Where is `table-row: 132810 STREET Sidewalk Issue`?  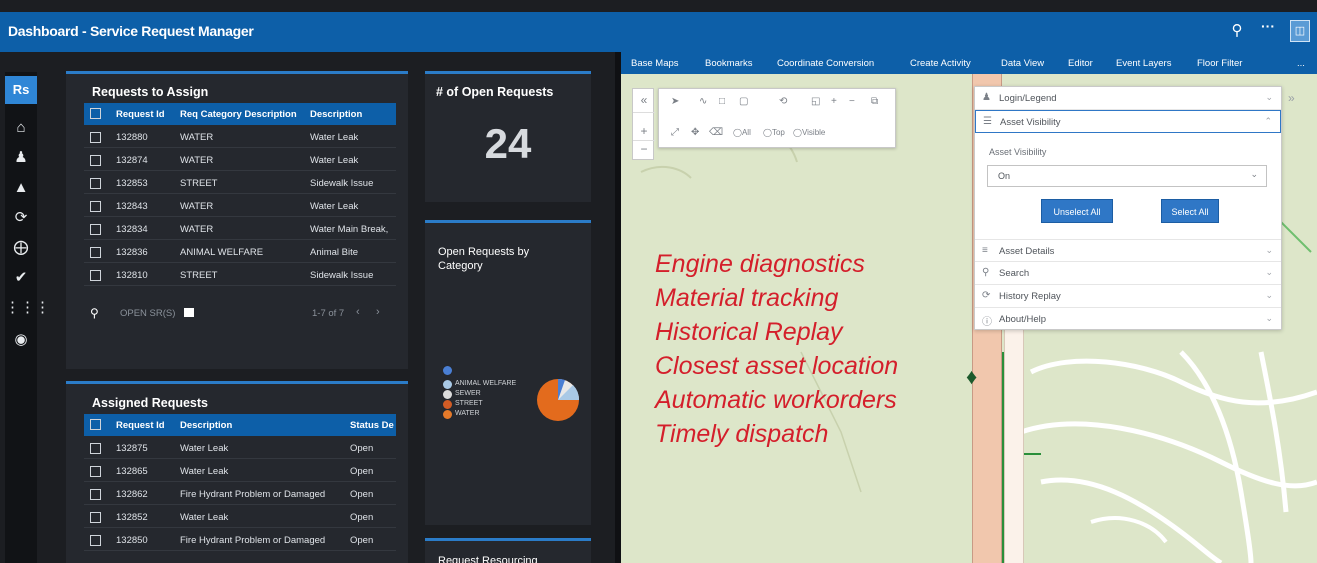
table-row: 132810 STREET Sidewalk Issue is located at coordinates (240, 275).